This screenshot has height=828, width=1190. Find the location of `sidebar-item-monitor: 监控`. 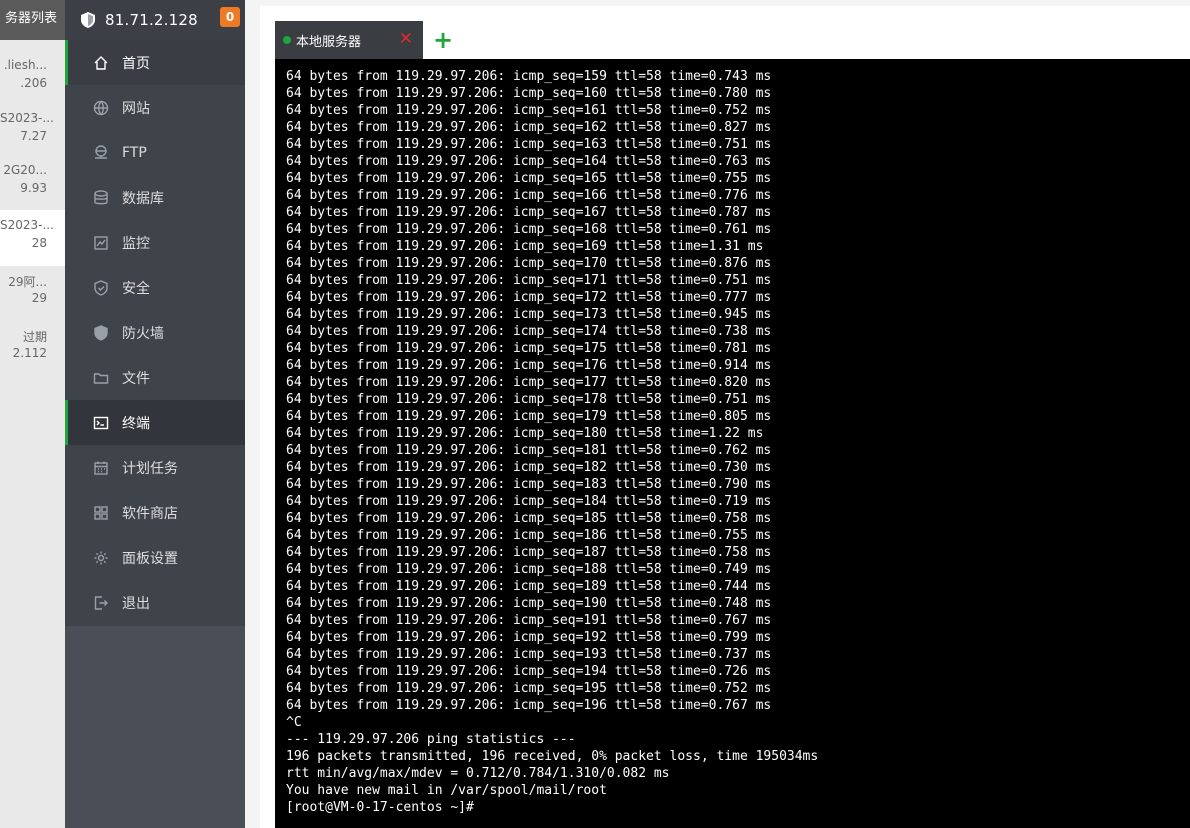

sidebar-item-monitor: 监控 is located at coordinates (155, 242).